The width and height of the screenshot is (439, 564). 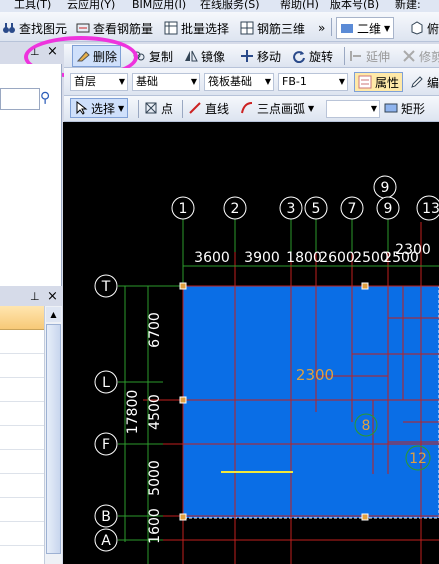 What do you see at coordinates (413, 250) in the screenshot?
I see `dimension-text: 2300` at bounding box center [413, 250].